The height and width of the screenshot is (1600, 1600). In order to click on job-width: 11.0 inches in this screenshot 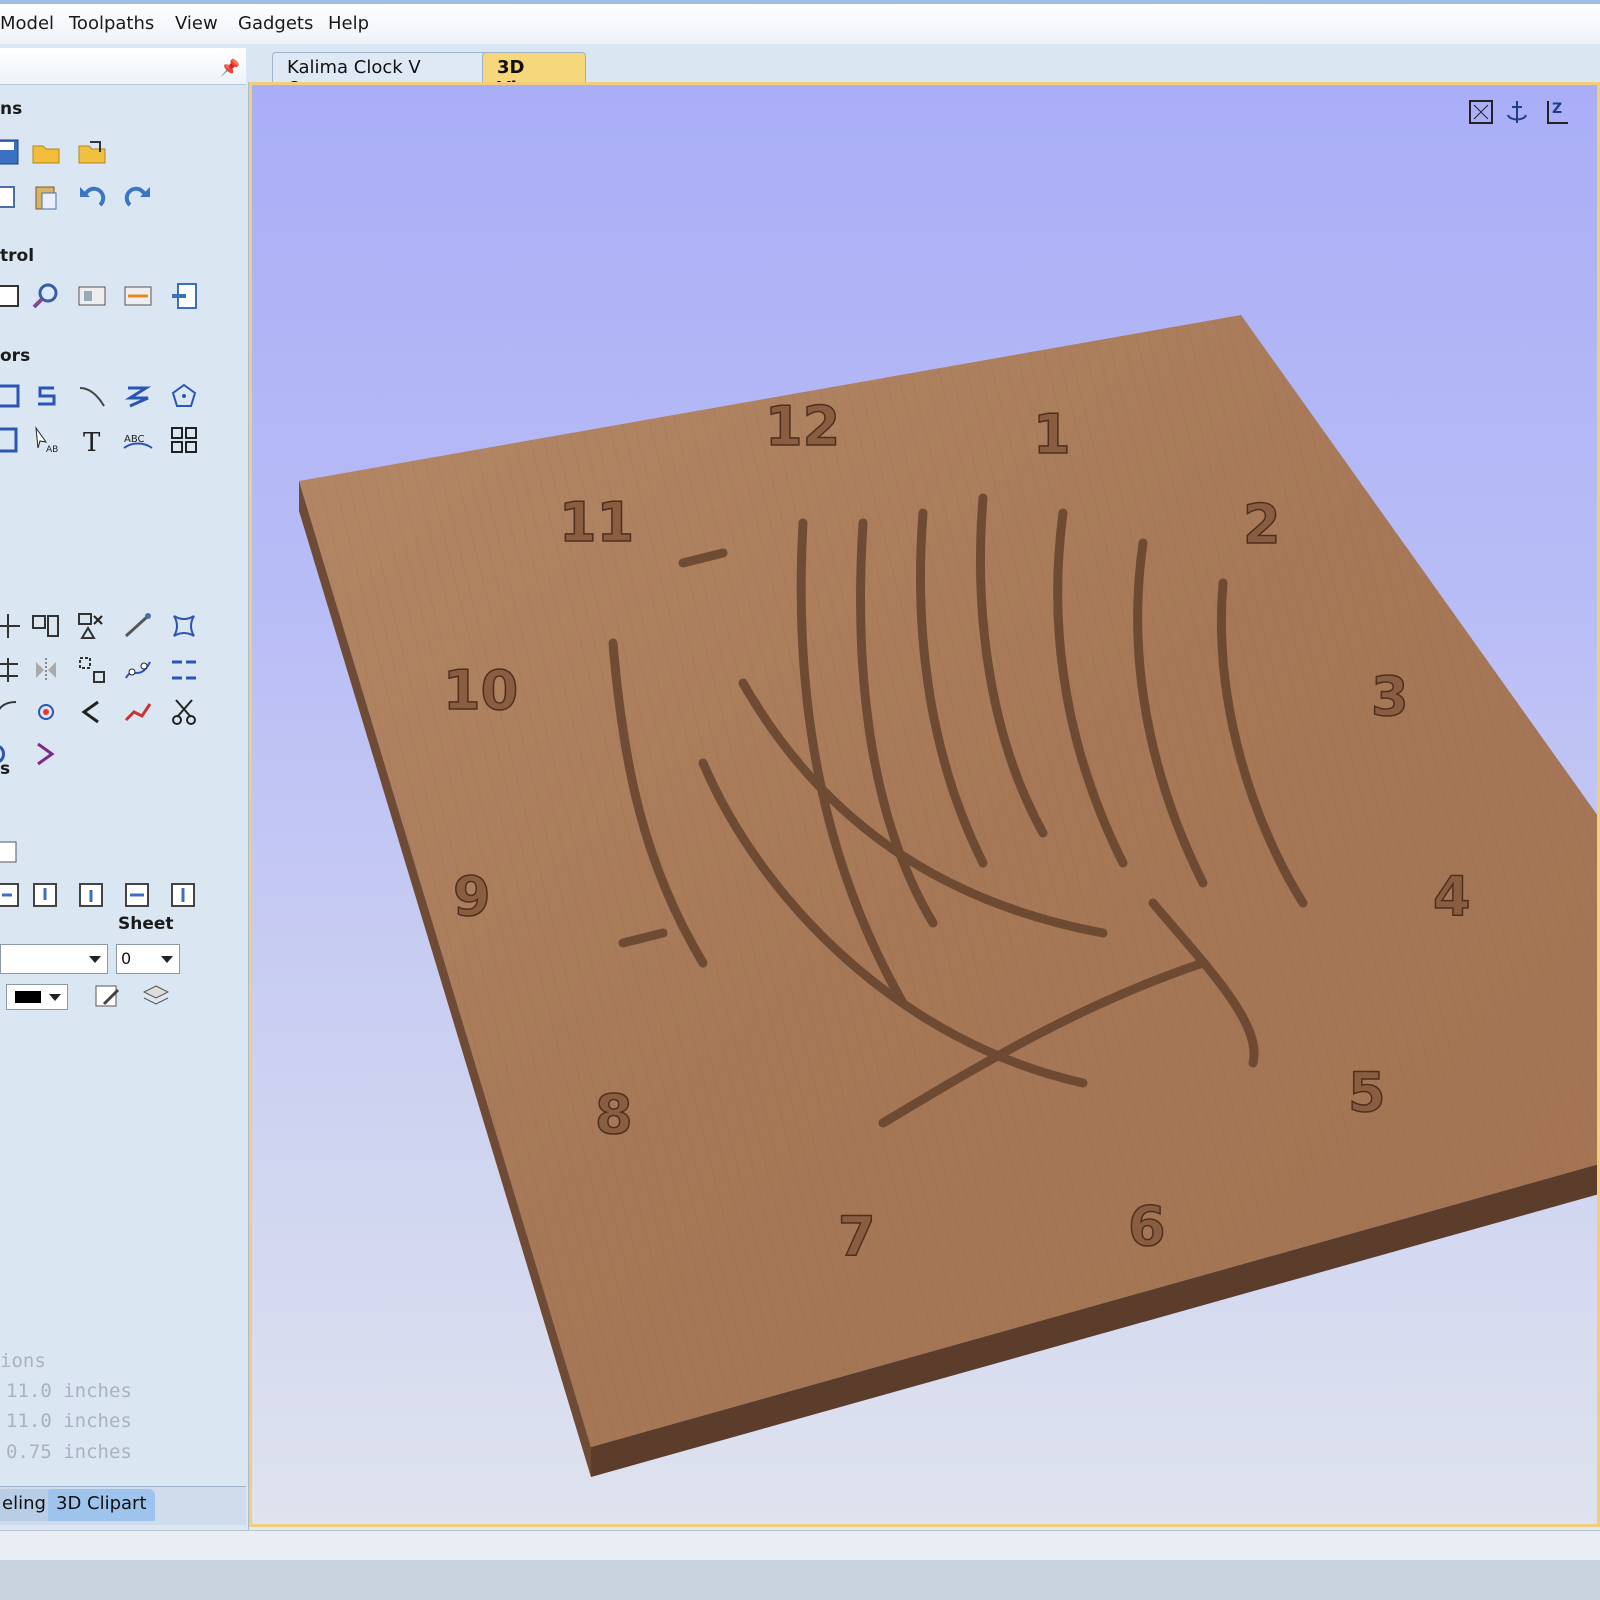, I will do `click(69, 1391)`.